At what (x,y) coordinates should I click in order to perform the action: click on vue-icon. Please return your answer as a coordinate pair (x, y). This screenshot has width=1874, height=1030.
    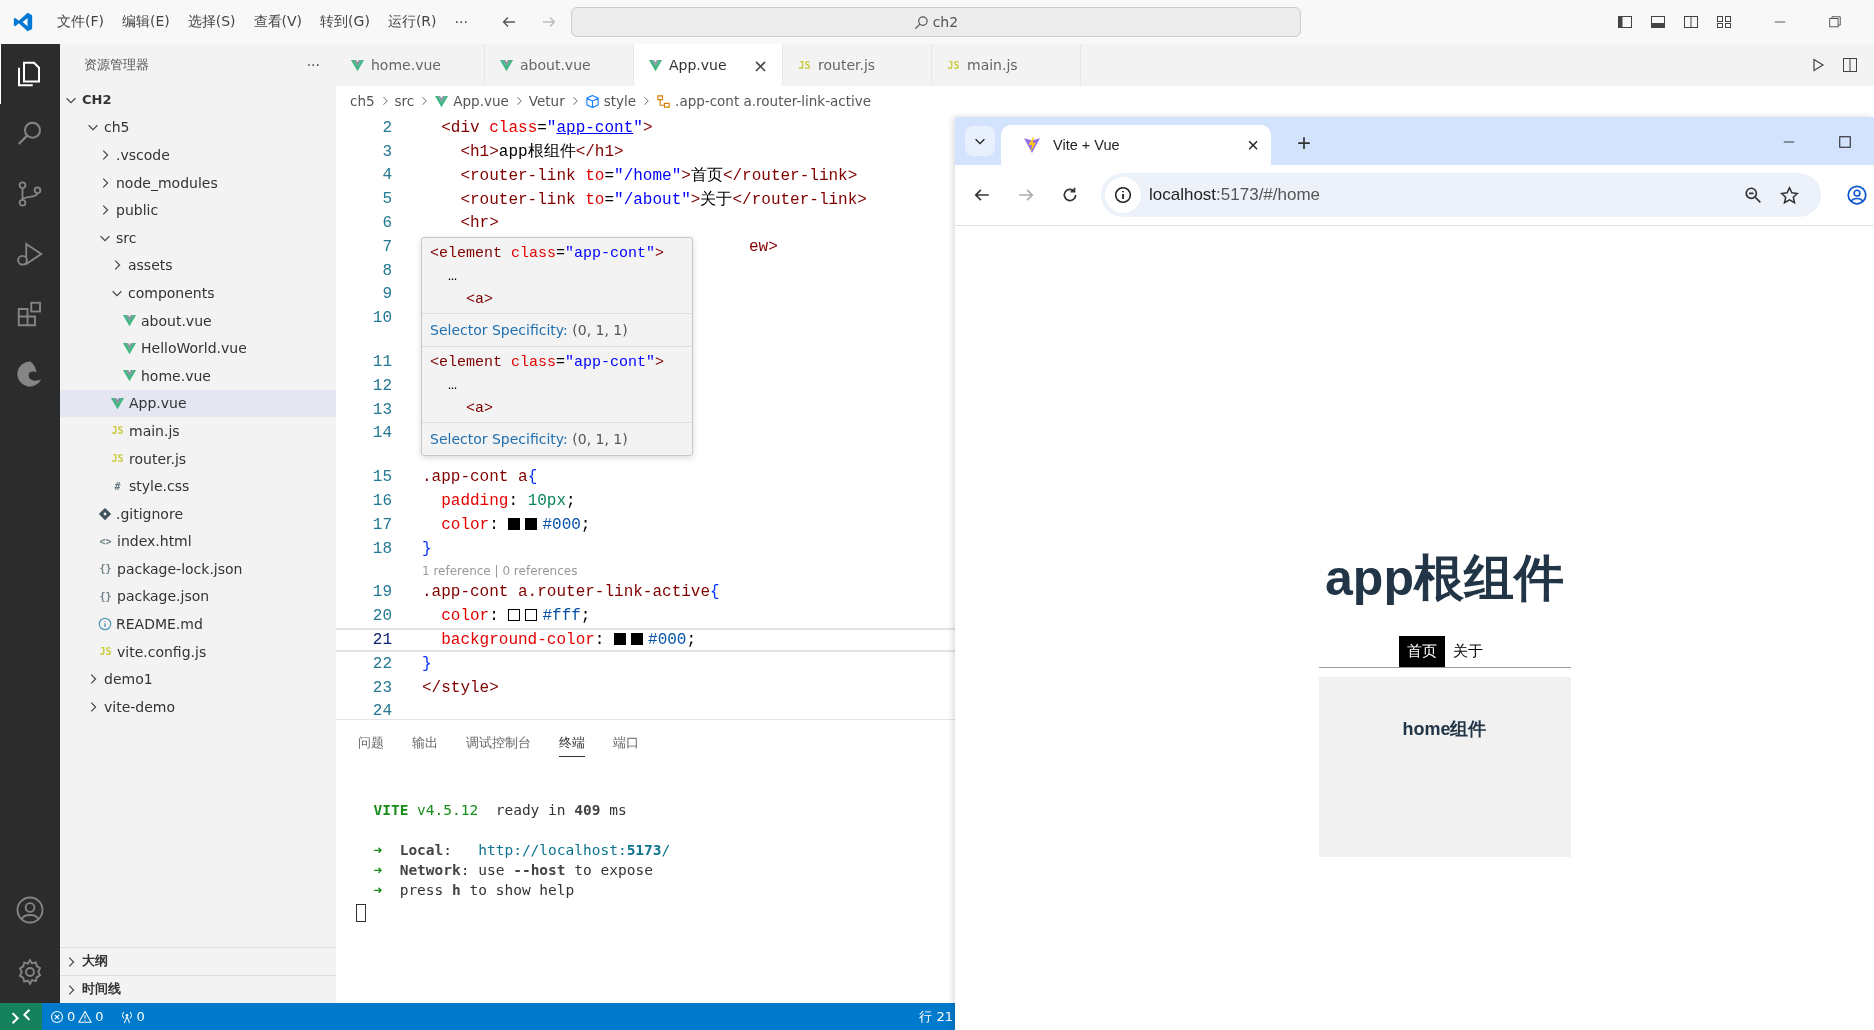
    Looking at the image, I should click on (129, 376).